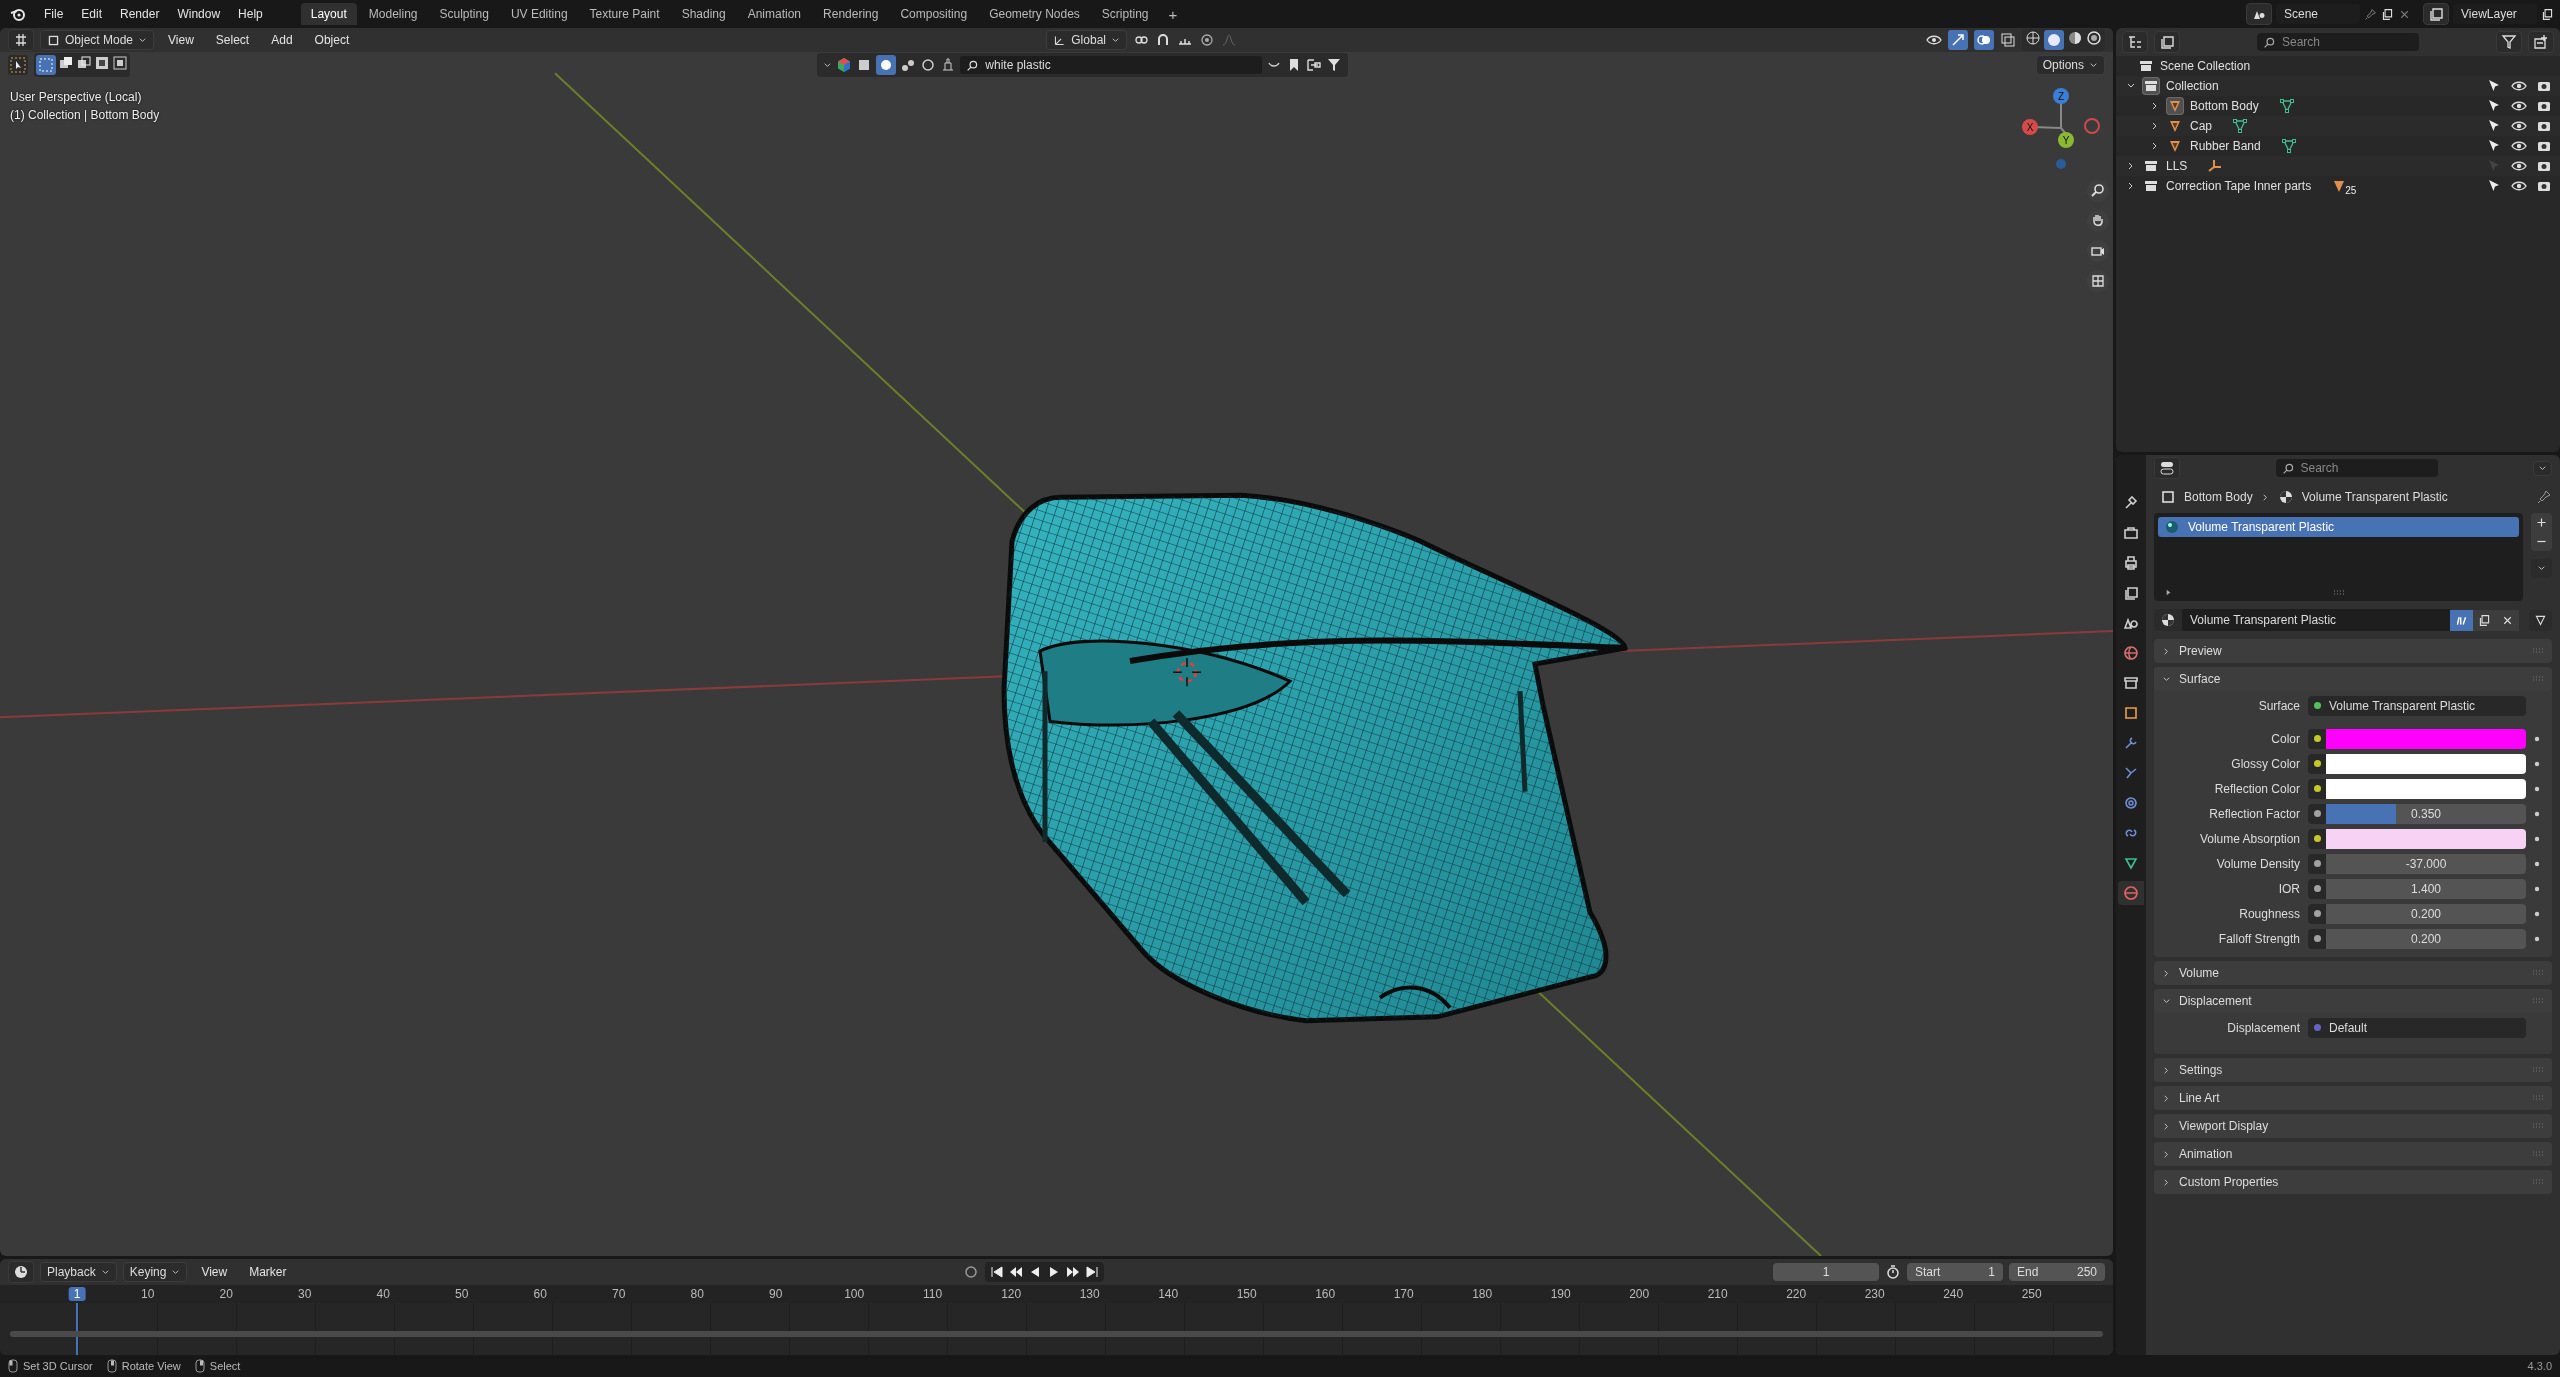 This screenshot has height=1377, width=2560. What do you see at coordinates (155, 1272) in the screenshot?
I see `menu-item: Keying` at bounding box center [155, 1272].